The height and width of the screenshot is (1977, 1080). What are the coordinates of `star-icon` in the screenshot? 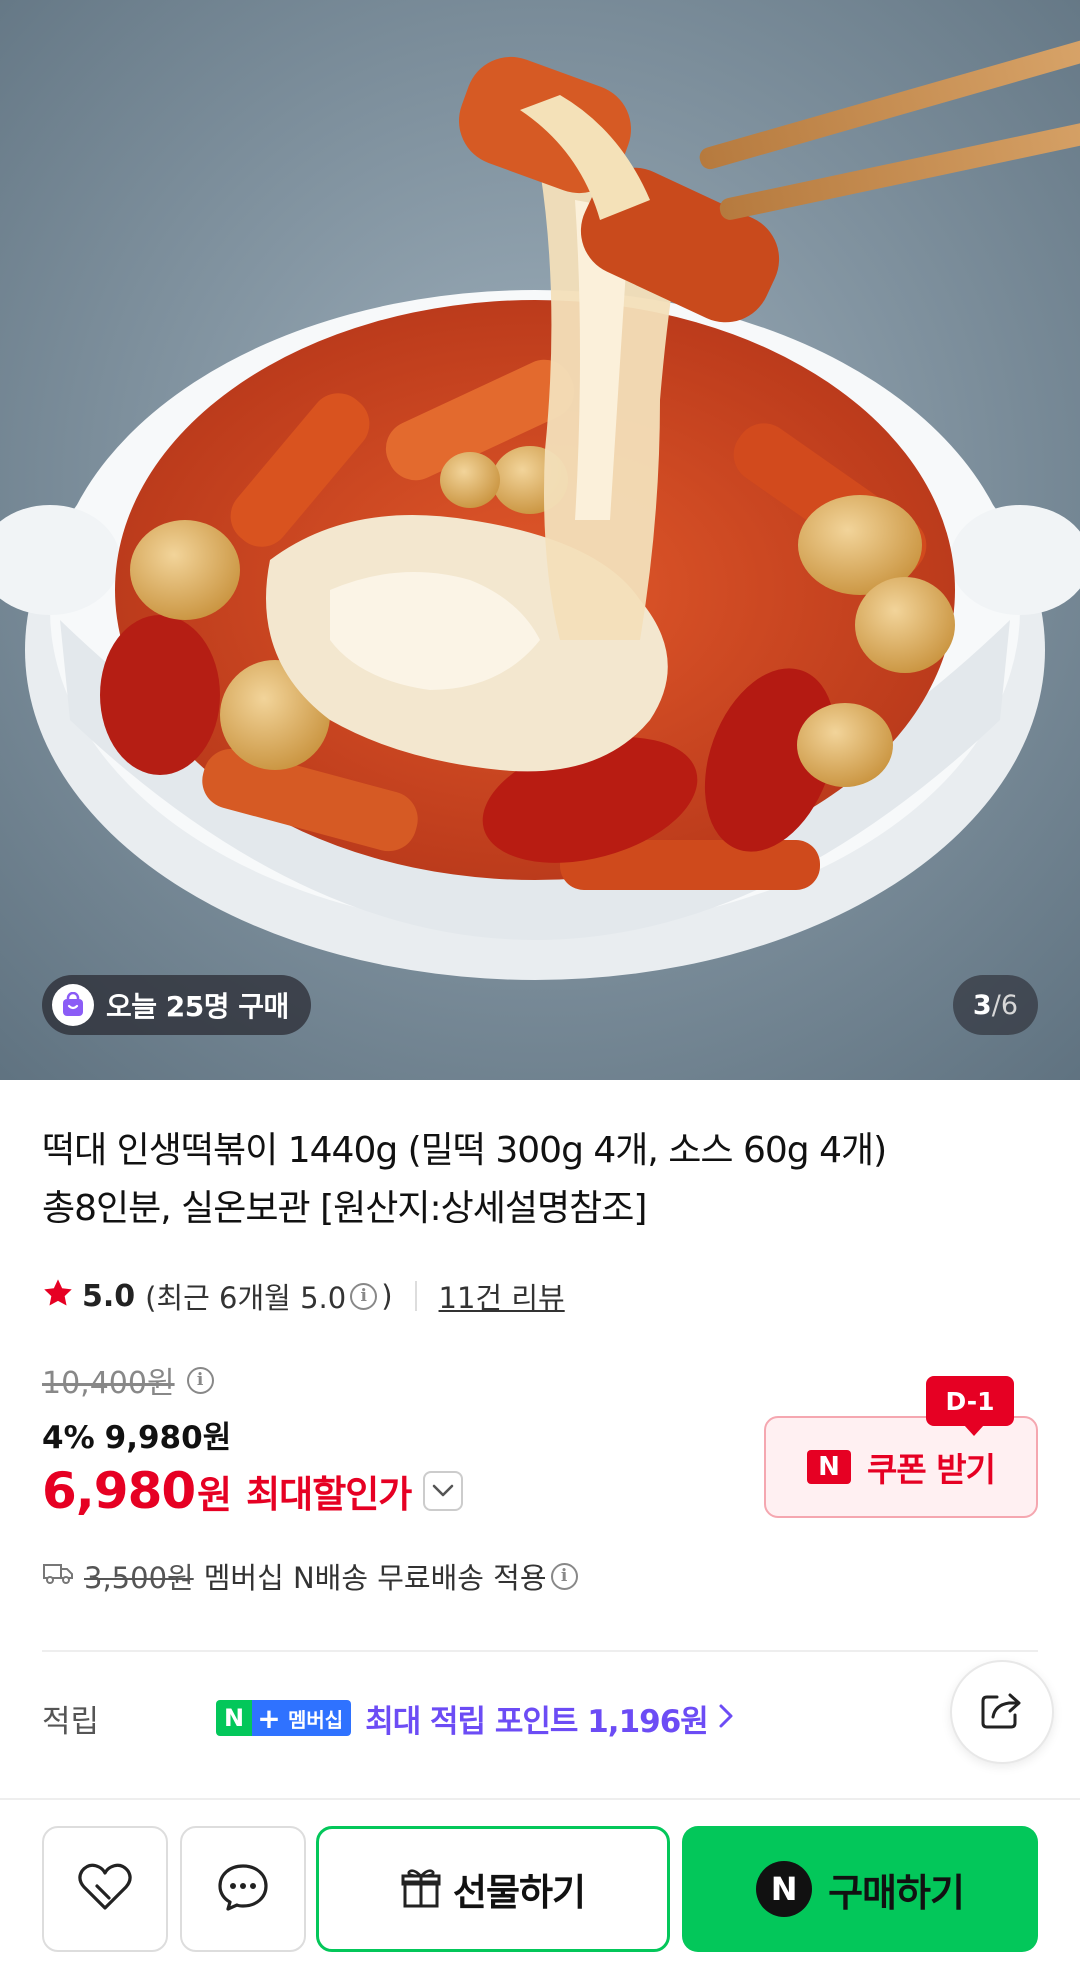 It's located at (58, 1296).